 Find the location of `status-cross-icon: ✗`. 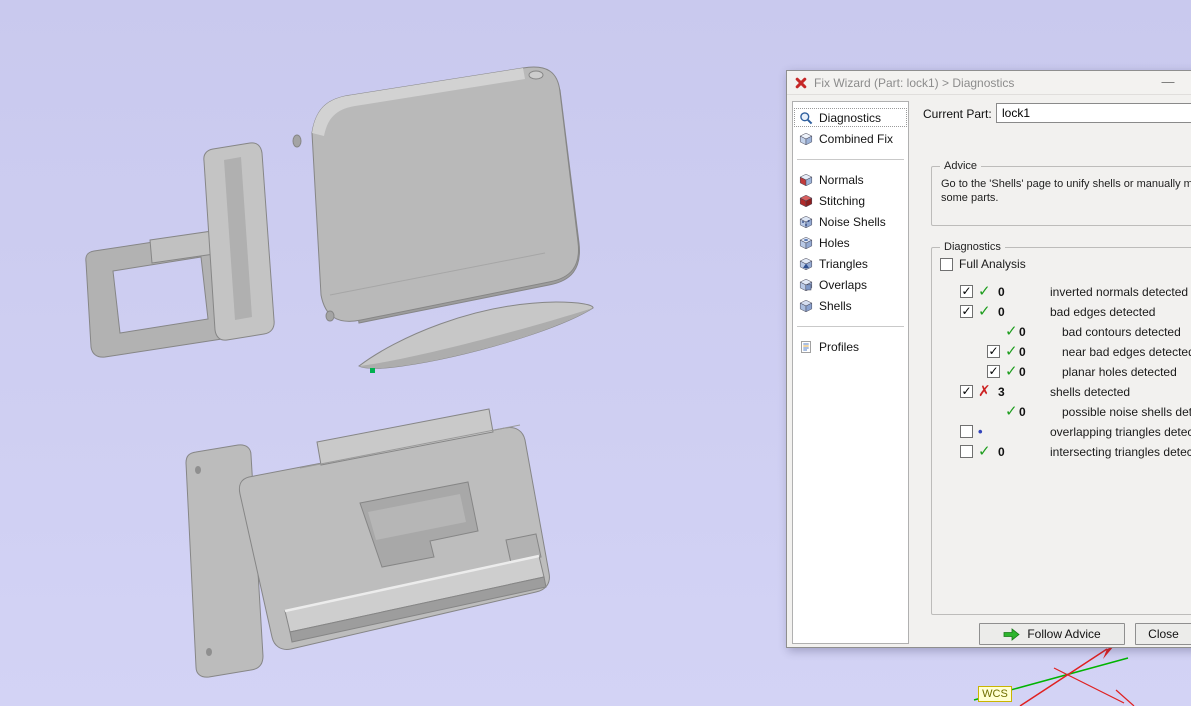

status-cross-icon: ✗ is located at coordinates (984, 391).